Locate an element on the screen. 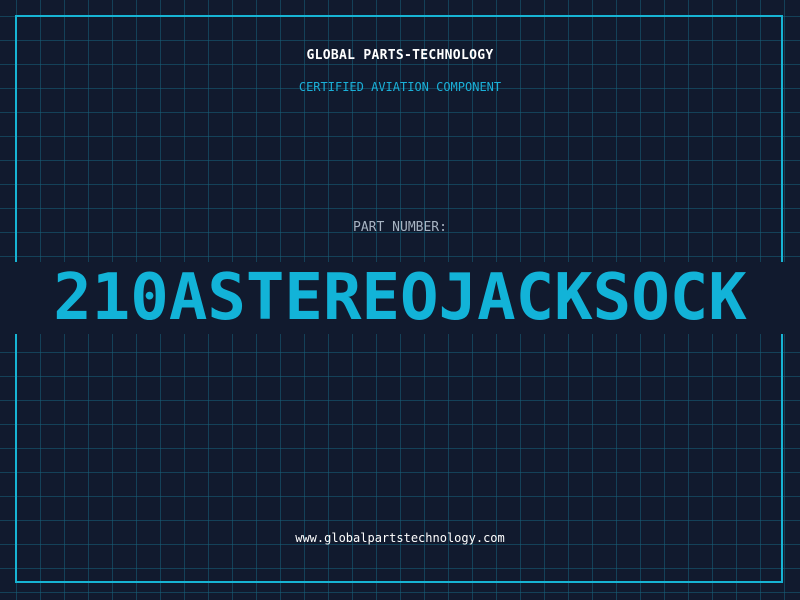 The height and width of the screenshot is (600, 800). part-number-label: PART NUMBER: is located at coordinates (400, 227).